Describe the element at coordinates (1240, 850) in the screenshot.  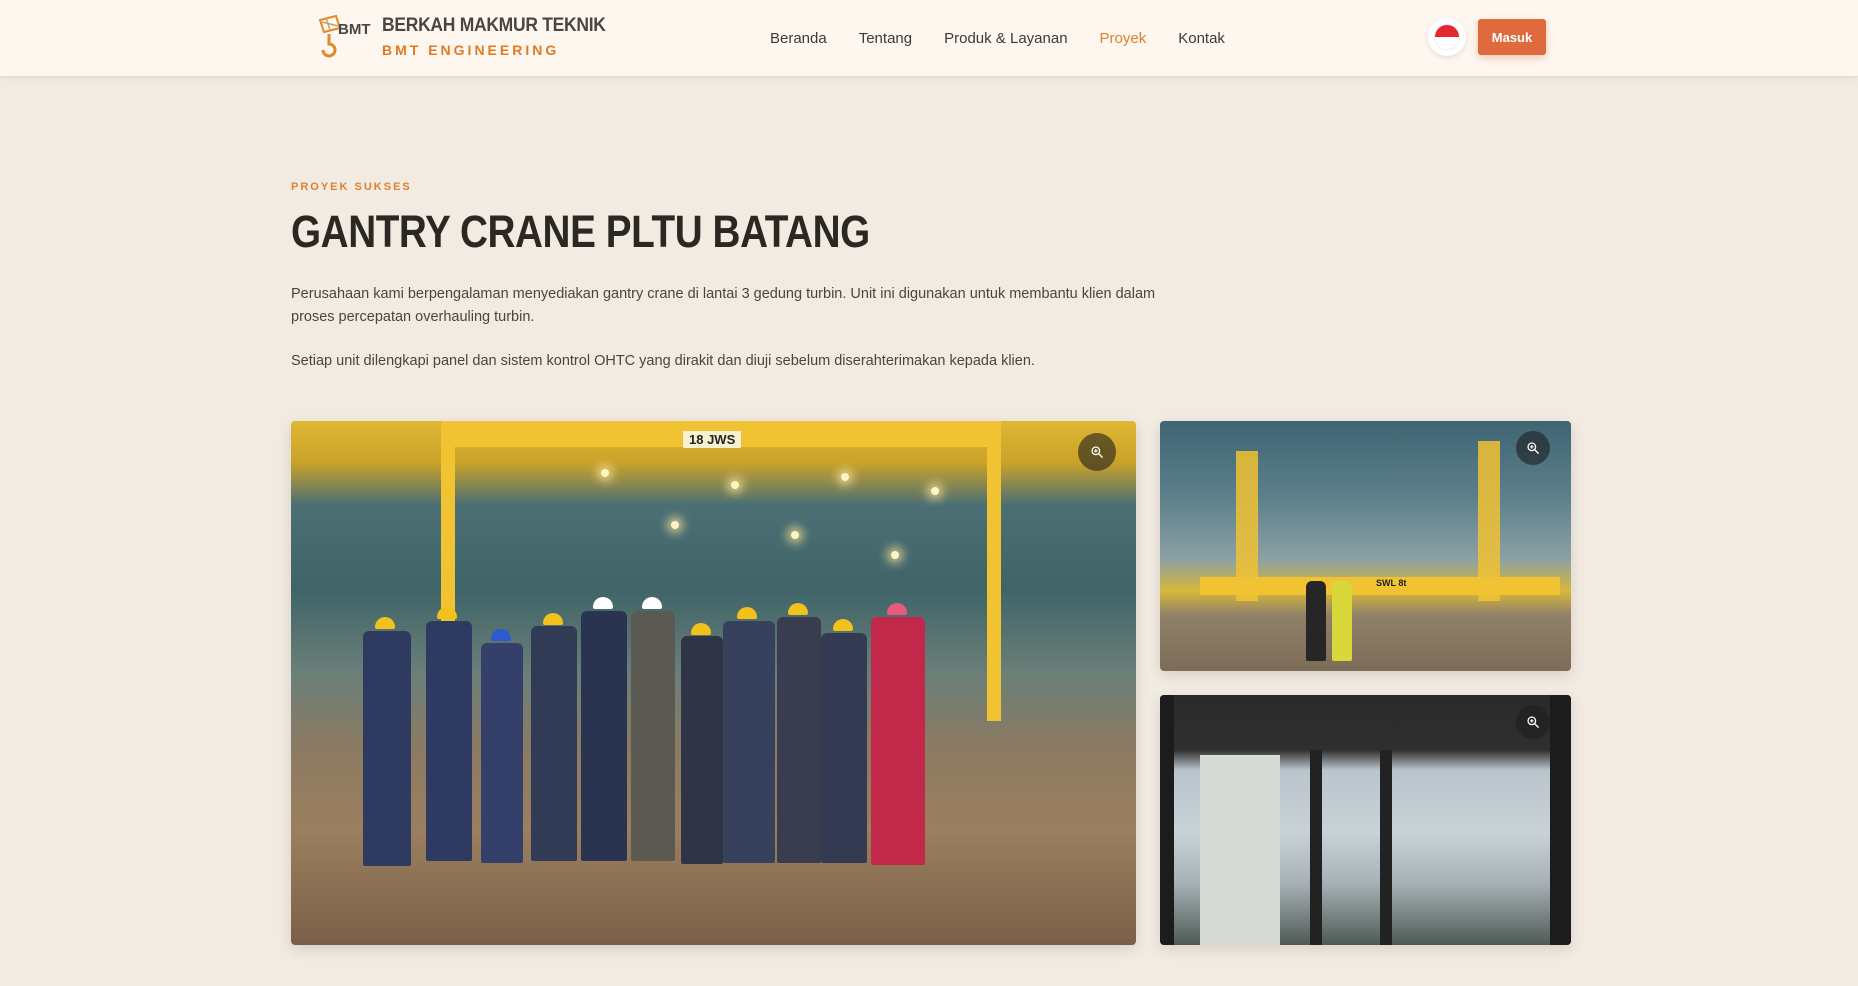
I see `building` at that location.